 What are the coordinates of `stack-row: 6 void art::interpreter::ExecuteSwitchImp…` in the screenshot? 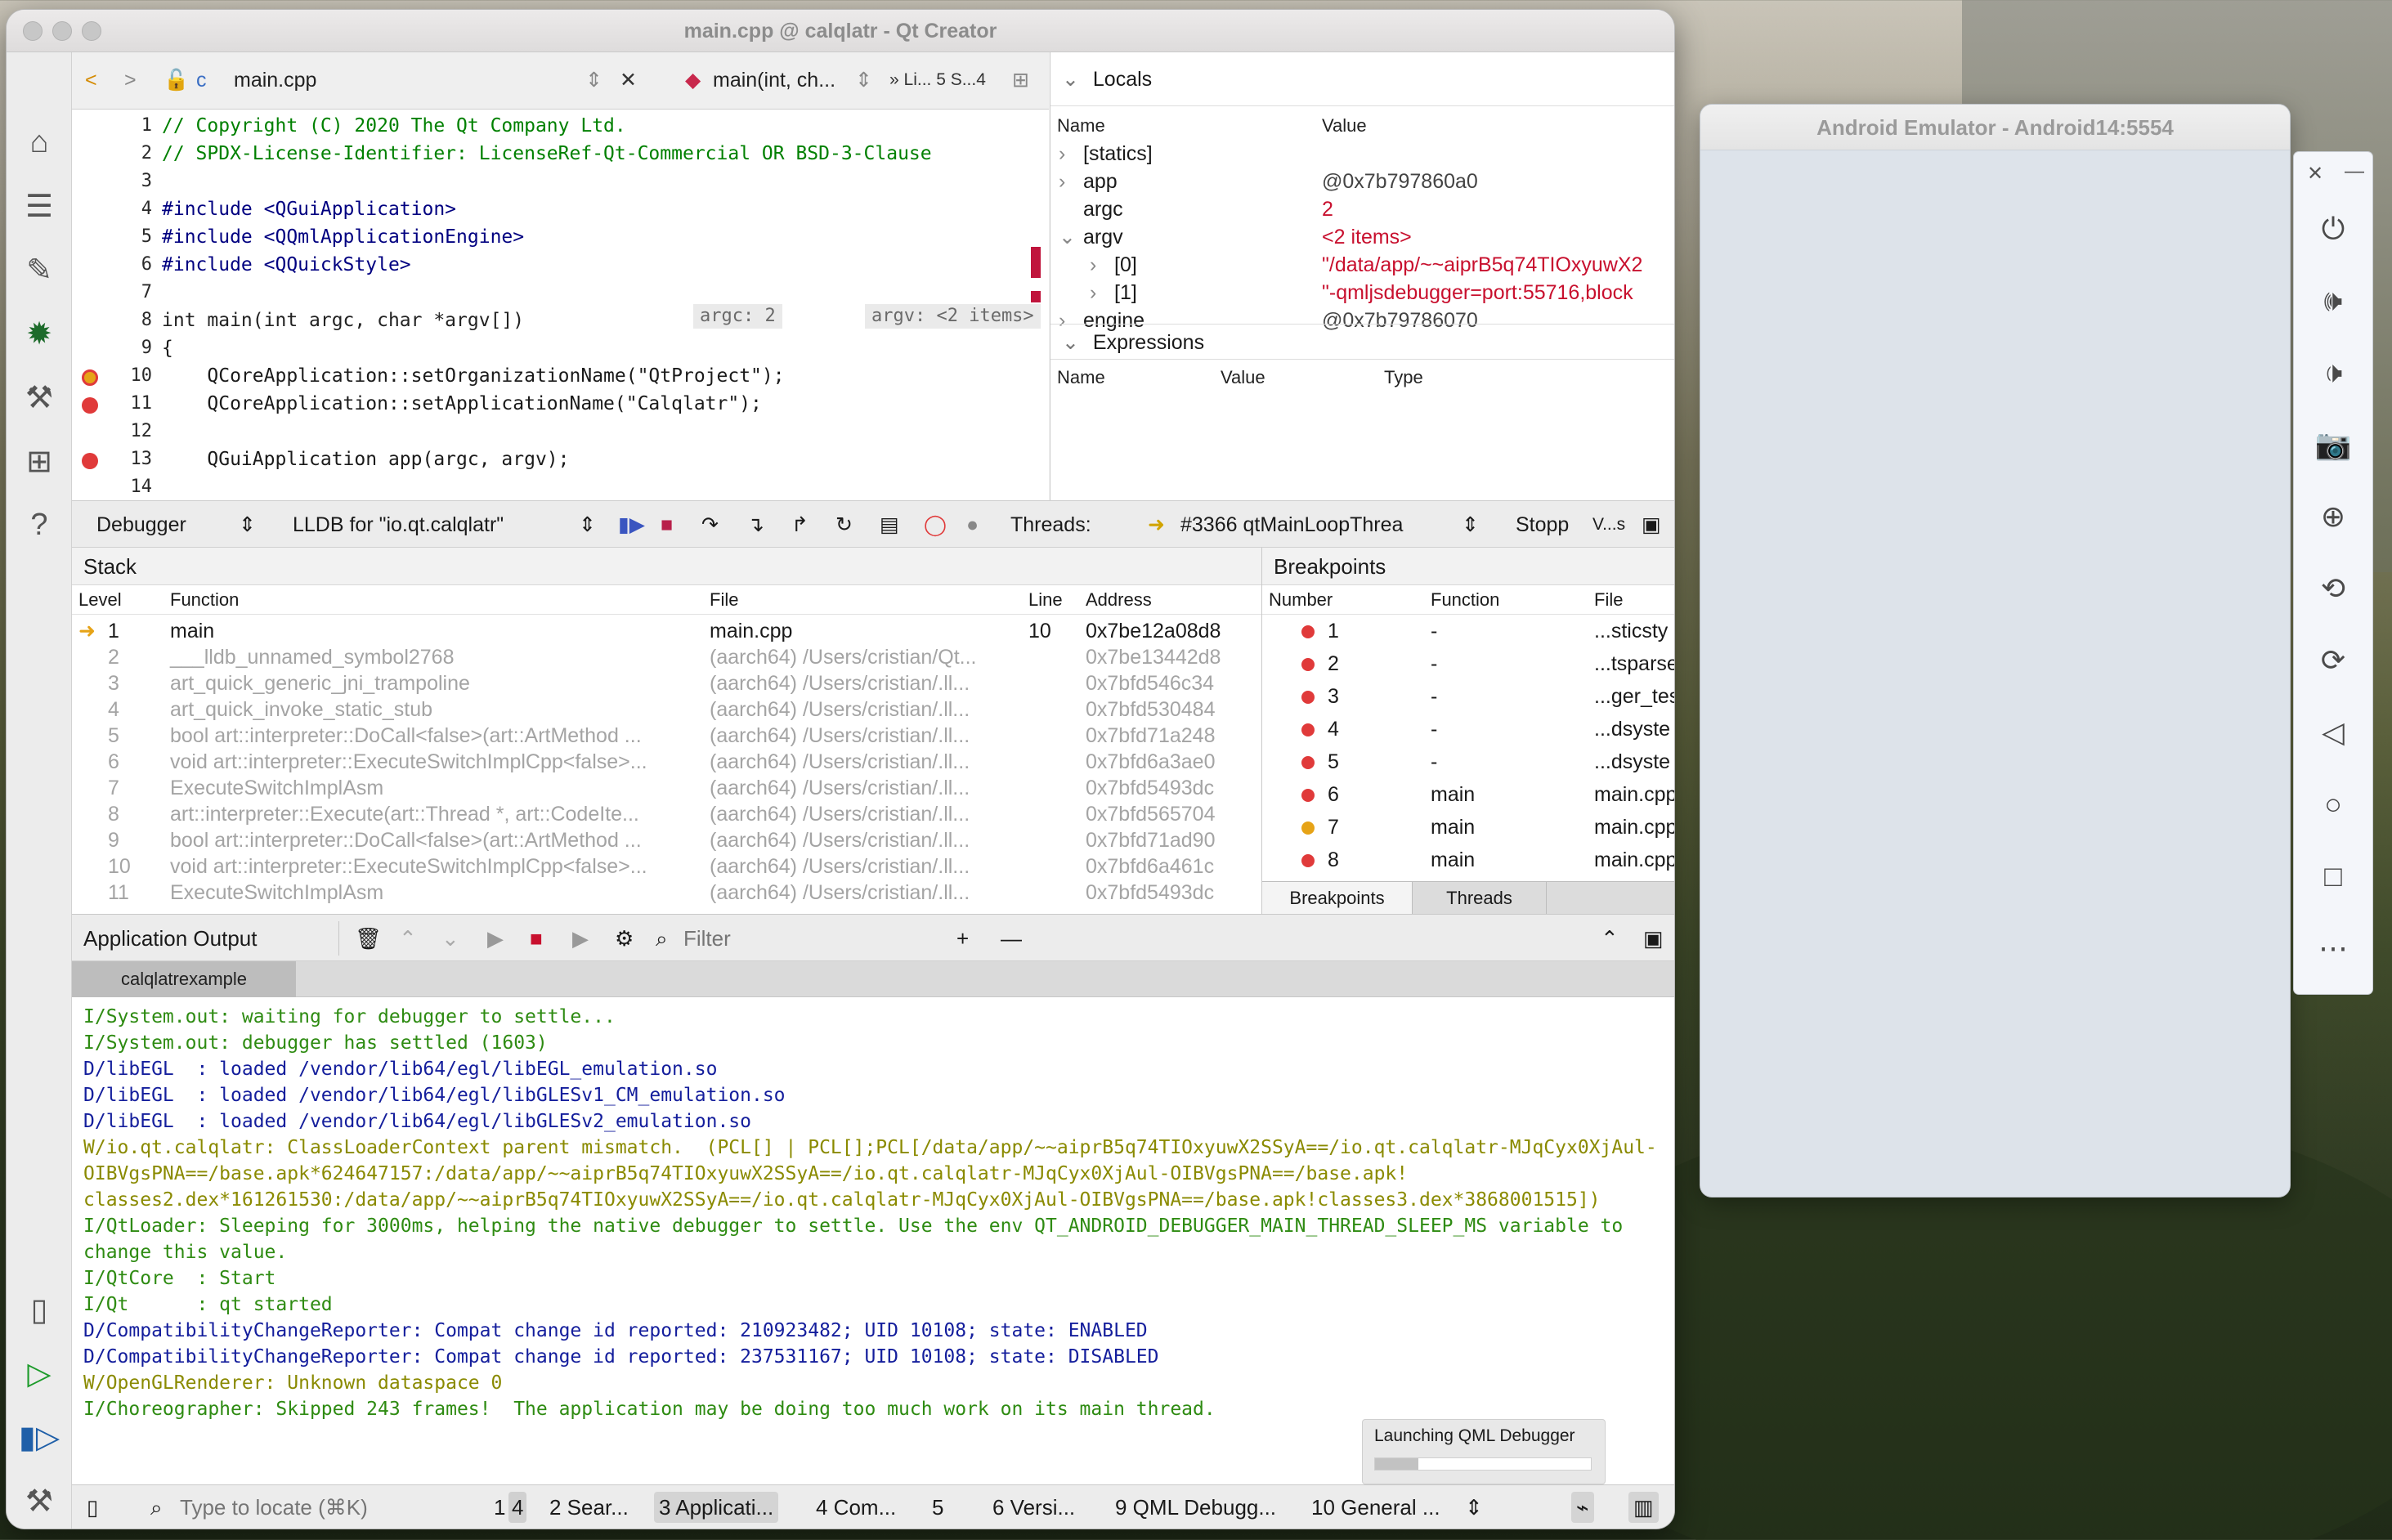 It's located at (666, 762).